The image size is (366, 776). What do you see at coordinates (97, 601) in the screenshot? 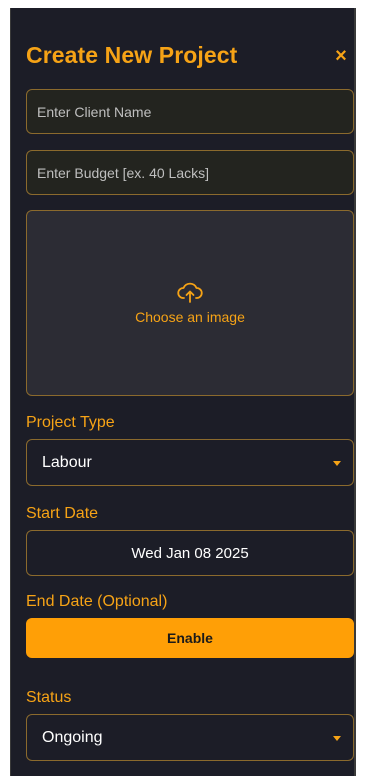
I see `end-date-label: End Date (Optional)` at bounding box center [97, 601].